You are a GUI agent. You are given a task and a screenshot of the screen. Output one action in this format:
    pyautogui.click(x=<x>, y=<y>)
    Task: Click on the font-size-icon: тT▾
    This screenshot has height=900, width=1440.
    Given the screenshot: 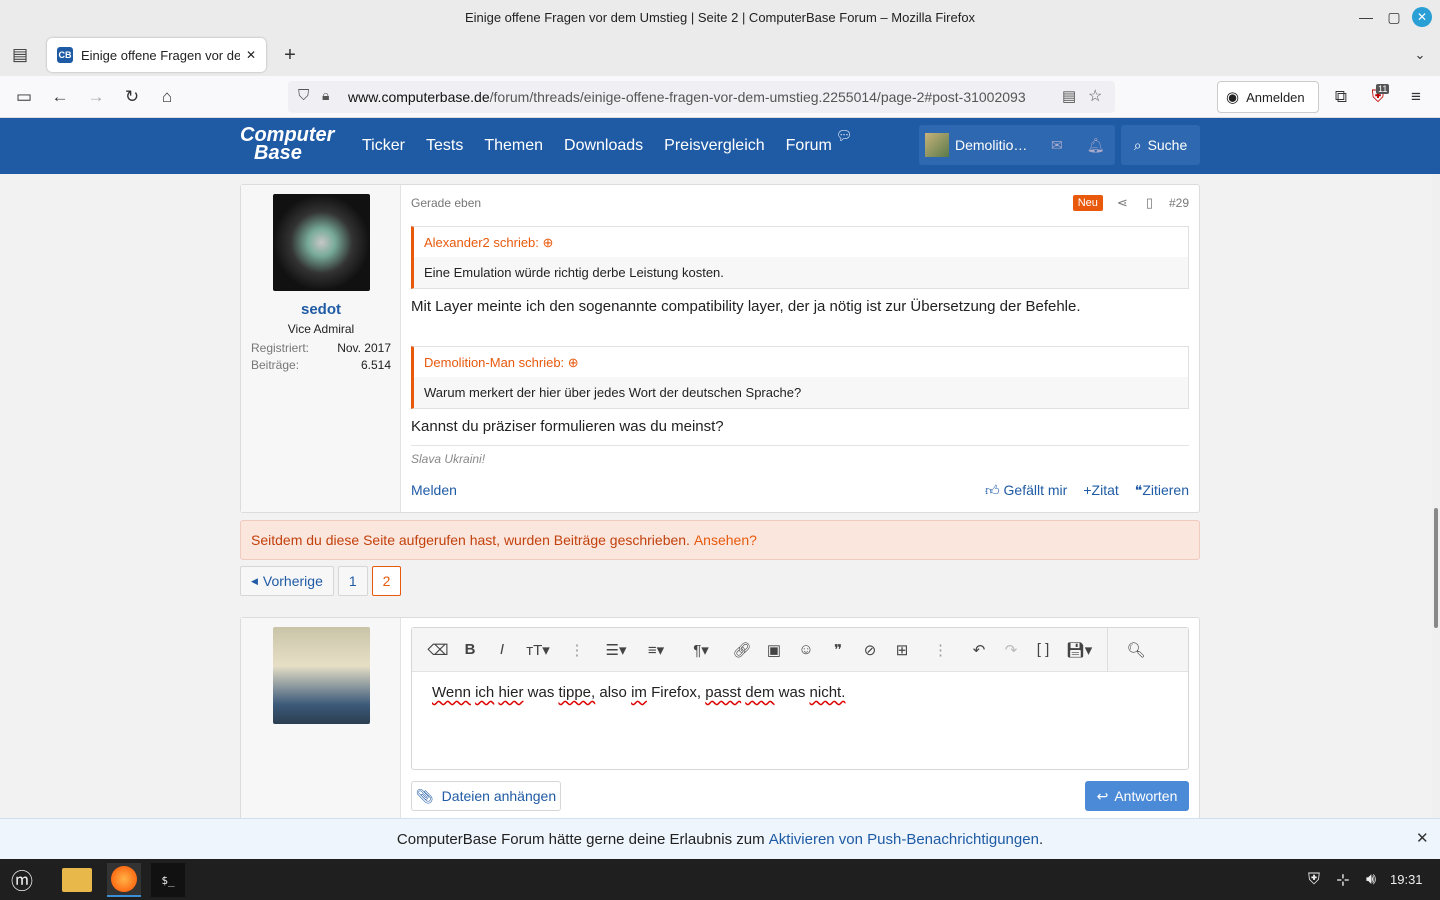 What is the action you would take?
    pyautogui.click(x=538, y=650)
    